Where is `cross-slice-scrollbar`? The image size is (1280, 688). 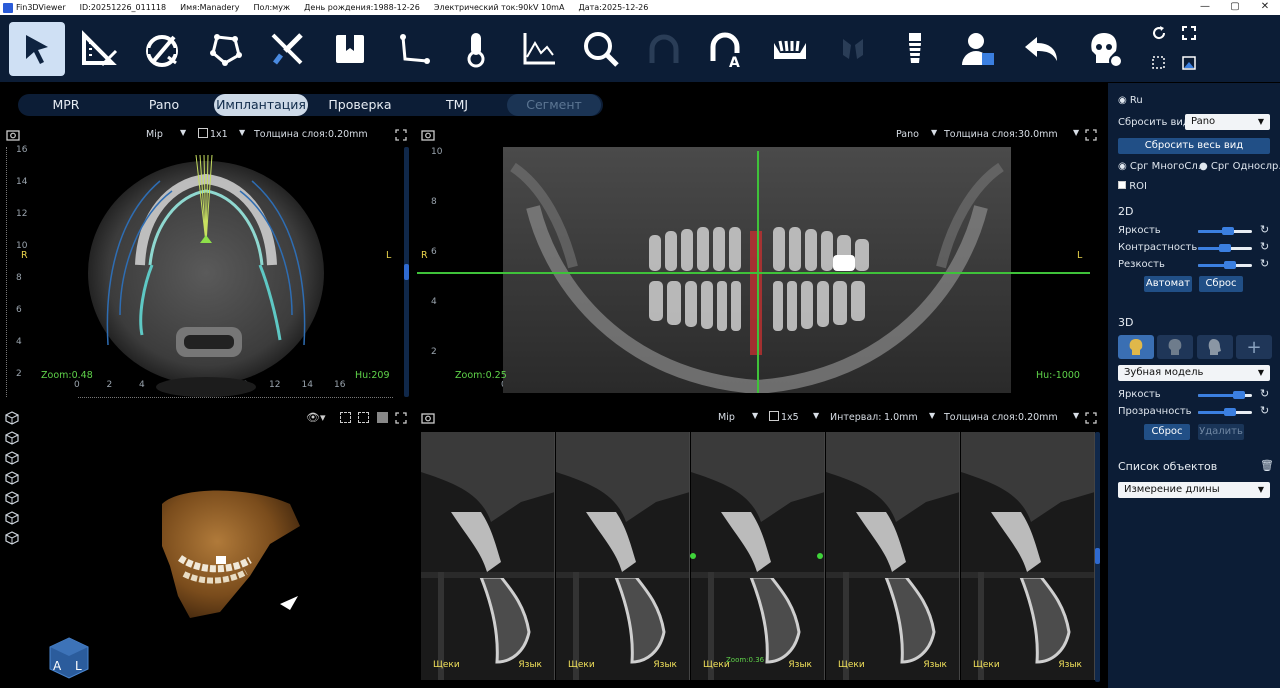 cross-slice-scrollbar is located at coordinates (1097, 557).